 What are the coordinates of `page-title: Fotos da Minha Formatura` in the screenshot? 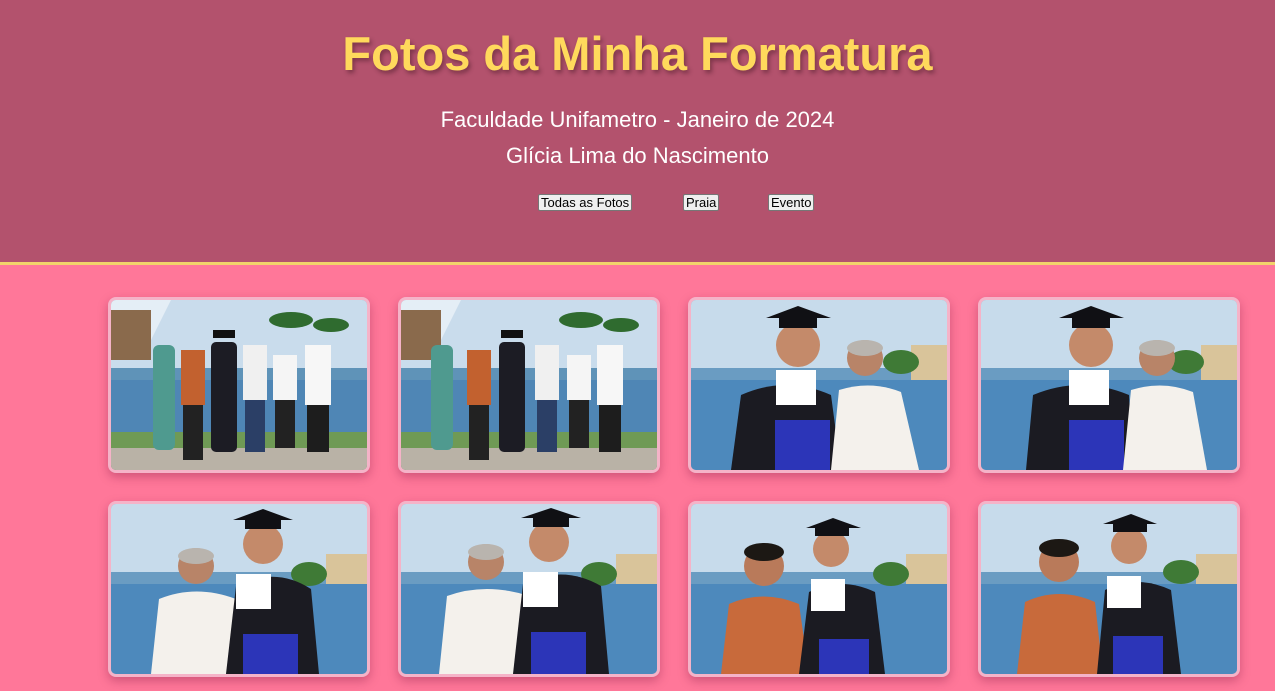 It's located at (637, 53).